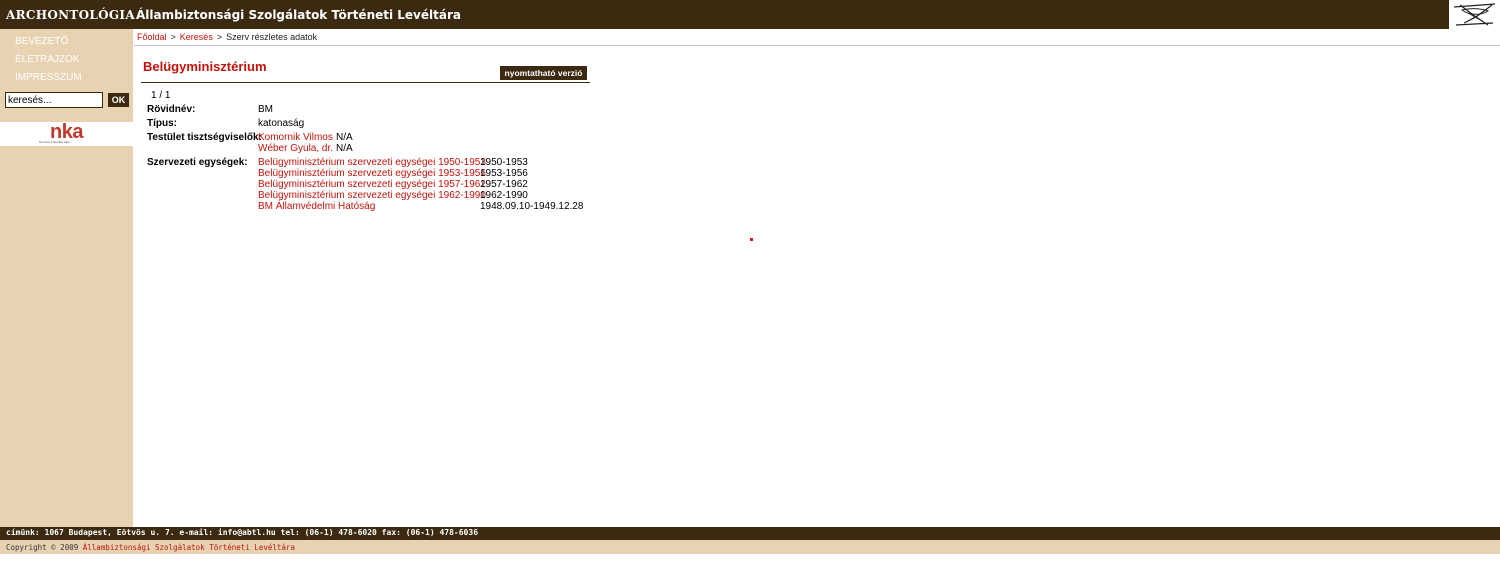 This screenshot has height=566, width=1500. I want to click on nka-logo-subtitle: Nemzeti Kulturális Alap, so click(54, 142).